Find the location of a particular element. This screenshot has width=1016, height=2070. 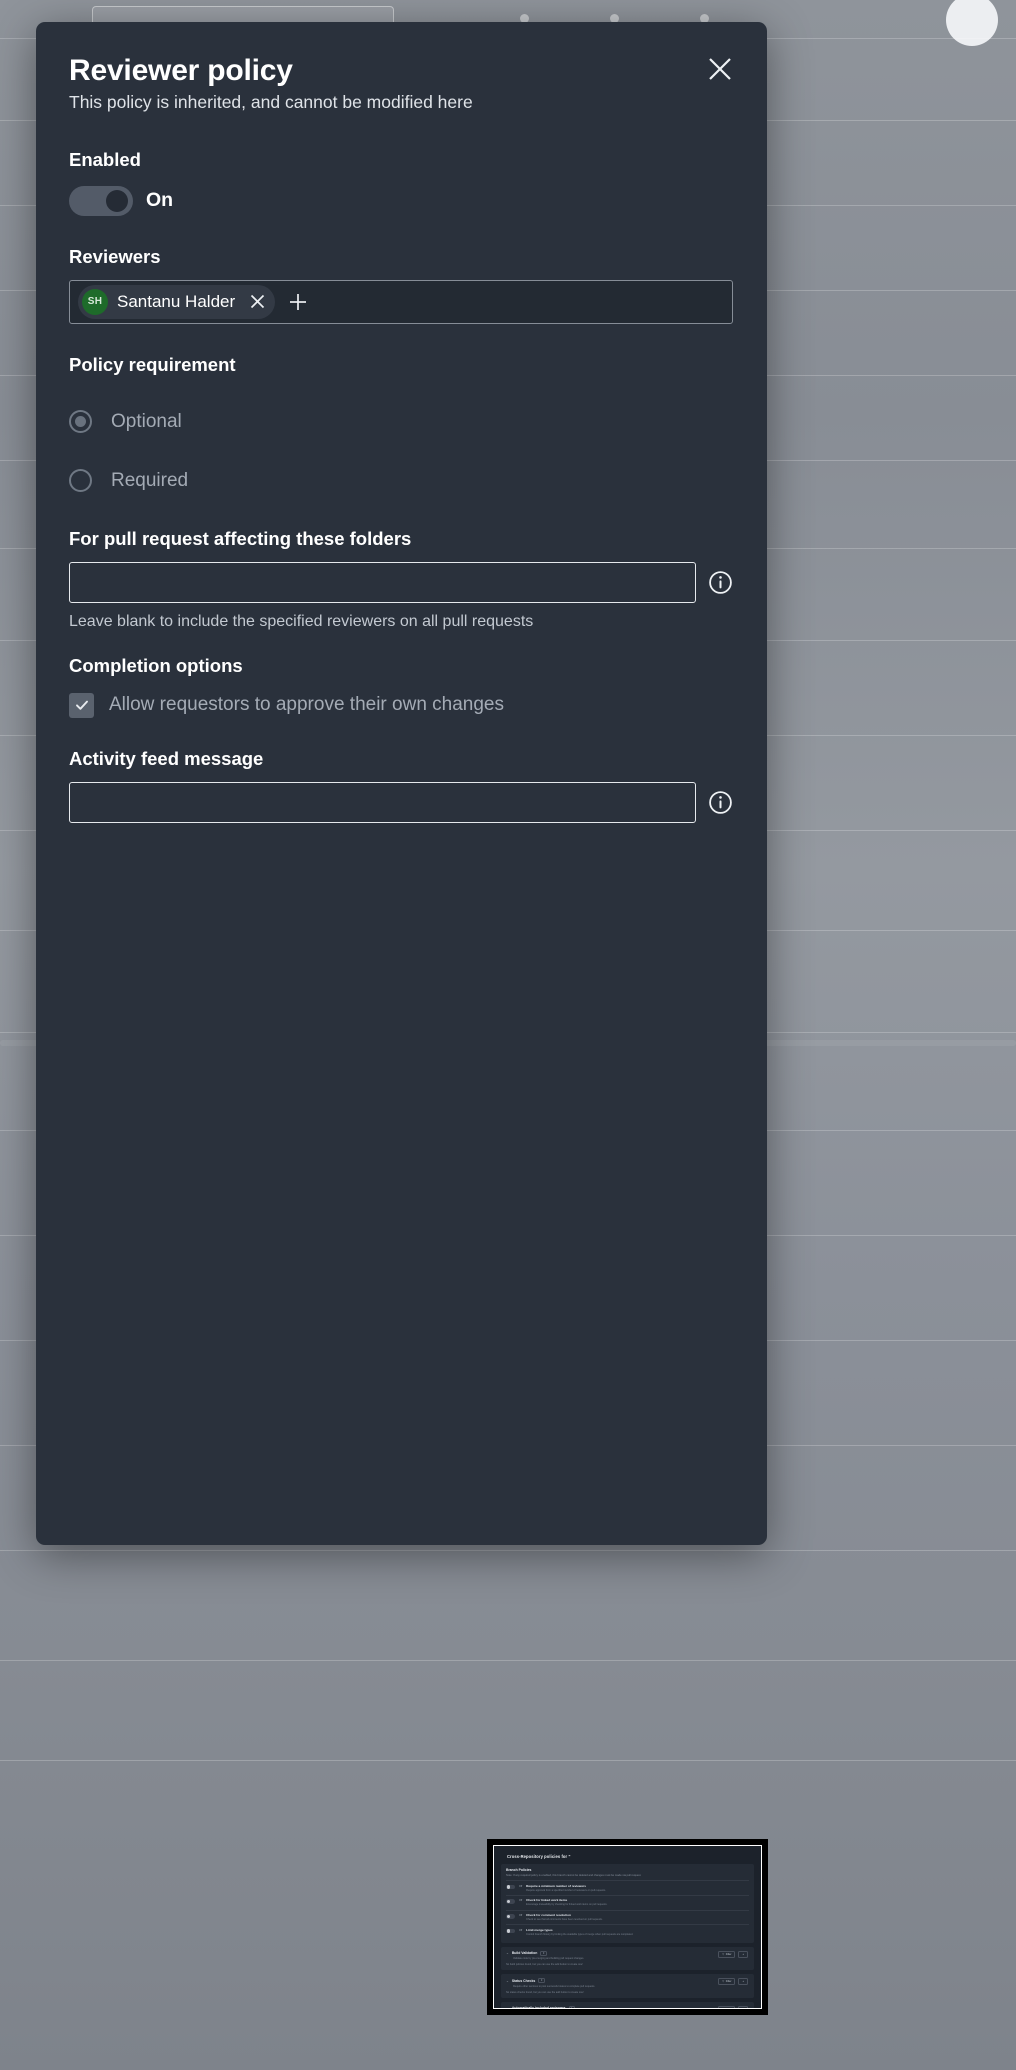

radio-option-optional: Optional is located at coordinates (401, 422).